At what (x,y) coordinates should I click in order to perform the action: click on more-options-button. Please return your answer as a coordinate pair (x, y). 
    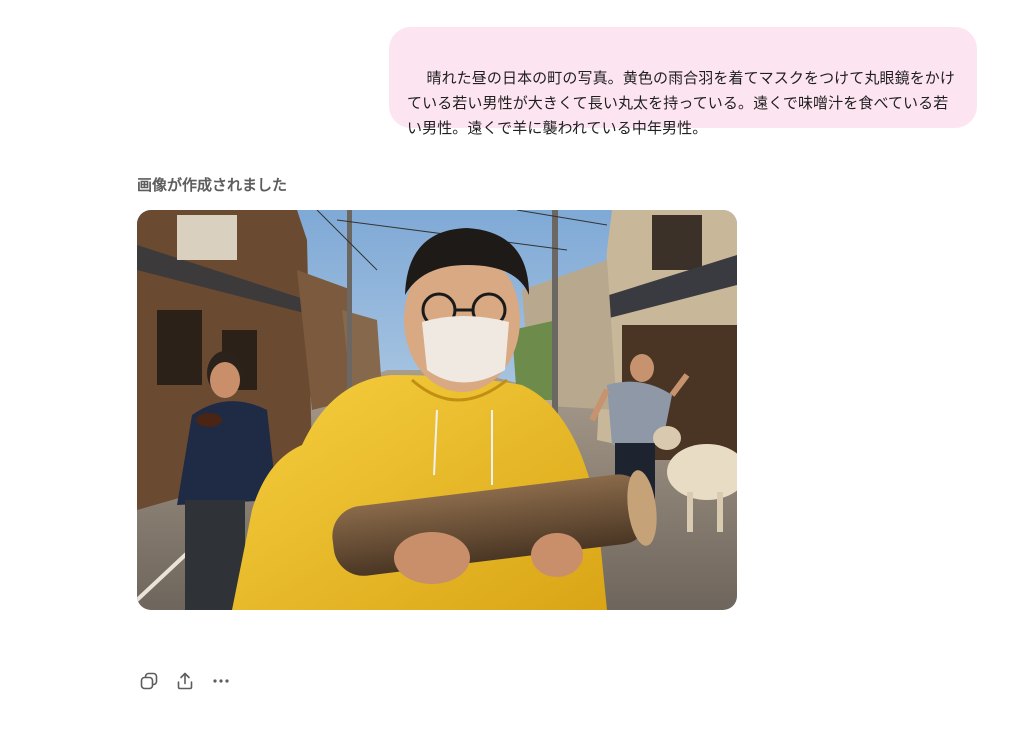
    Looking at the image, I should click on (221, 681).